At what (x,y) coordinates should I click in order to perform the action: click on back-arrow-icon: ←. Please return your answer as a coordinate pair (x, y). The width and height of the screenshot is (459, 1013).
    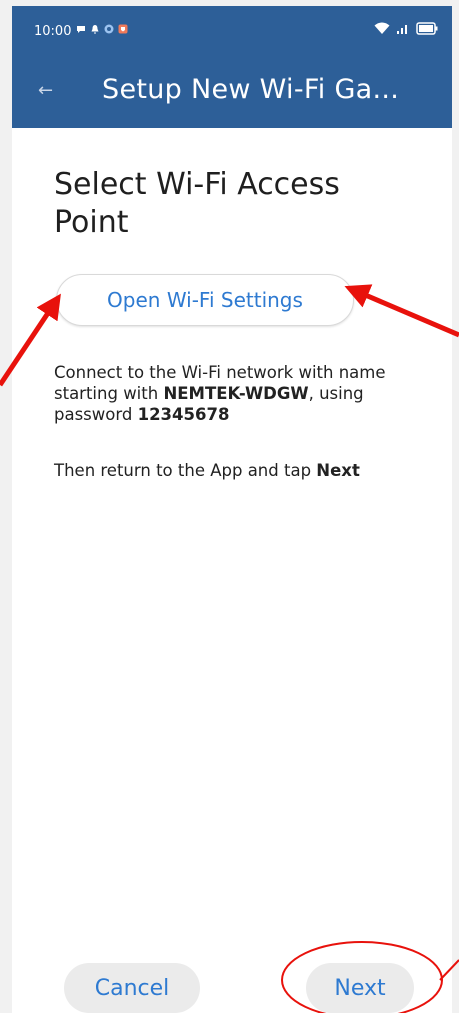
    Looking at the image, I should click on (45, 90).